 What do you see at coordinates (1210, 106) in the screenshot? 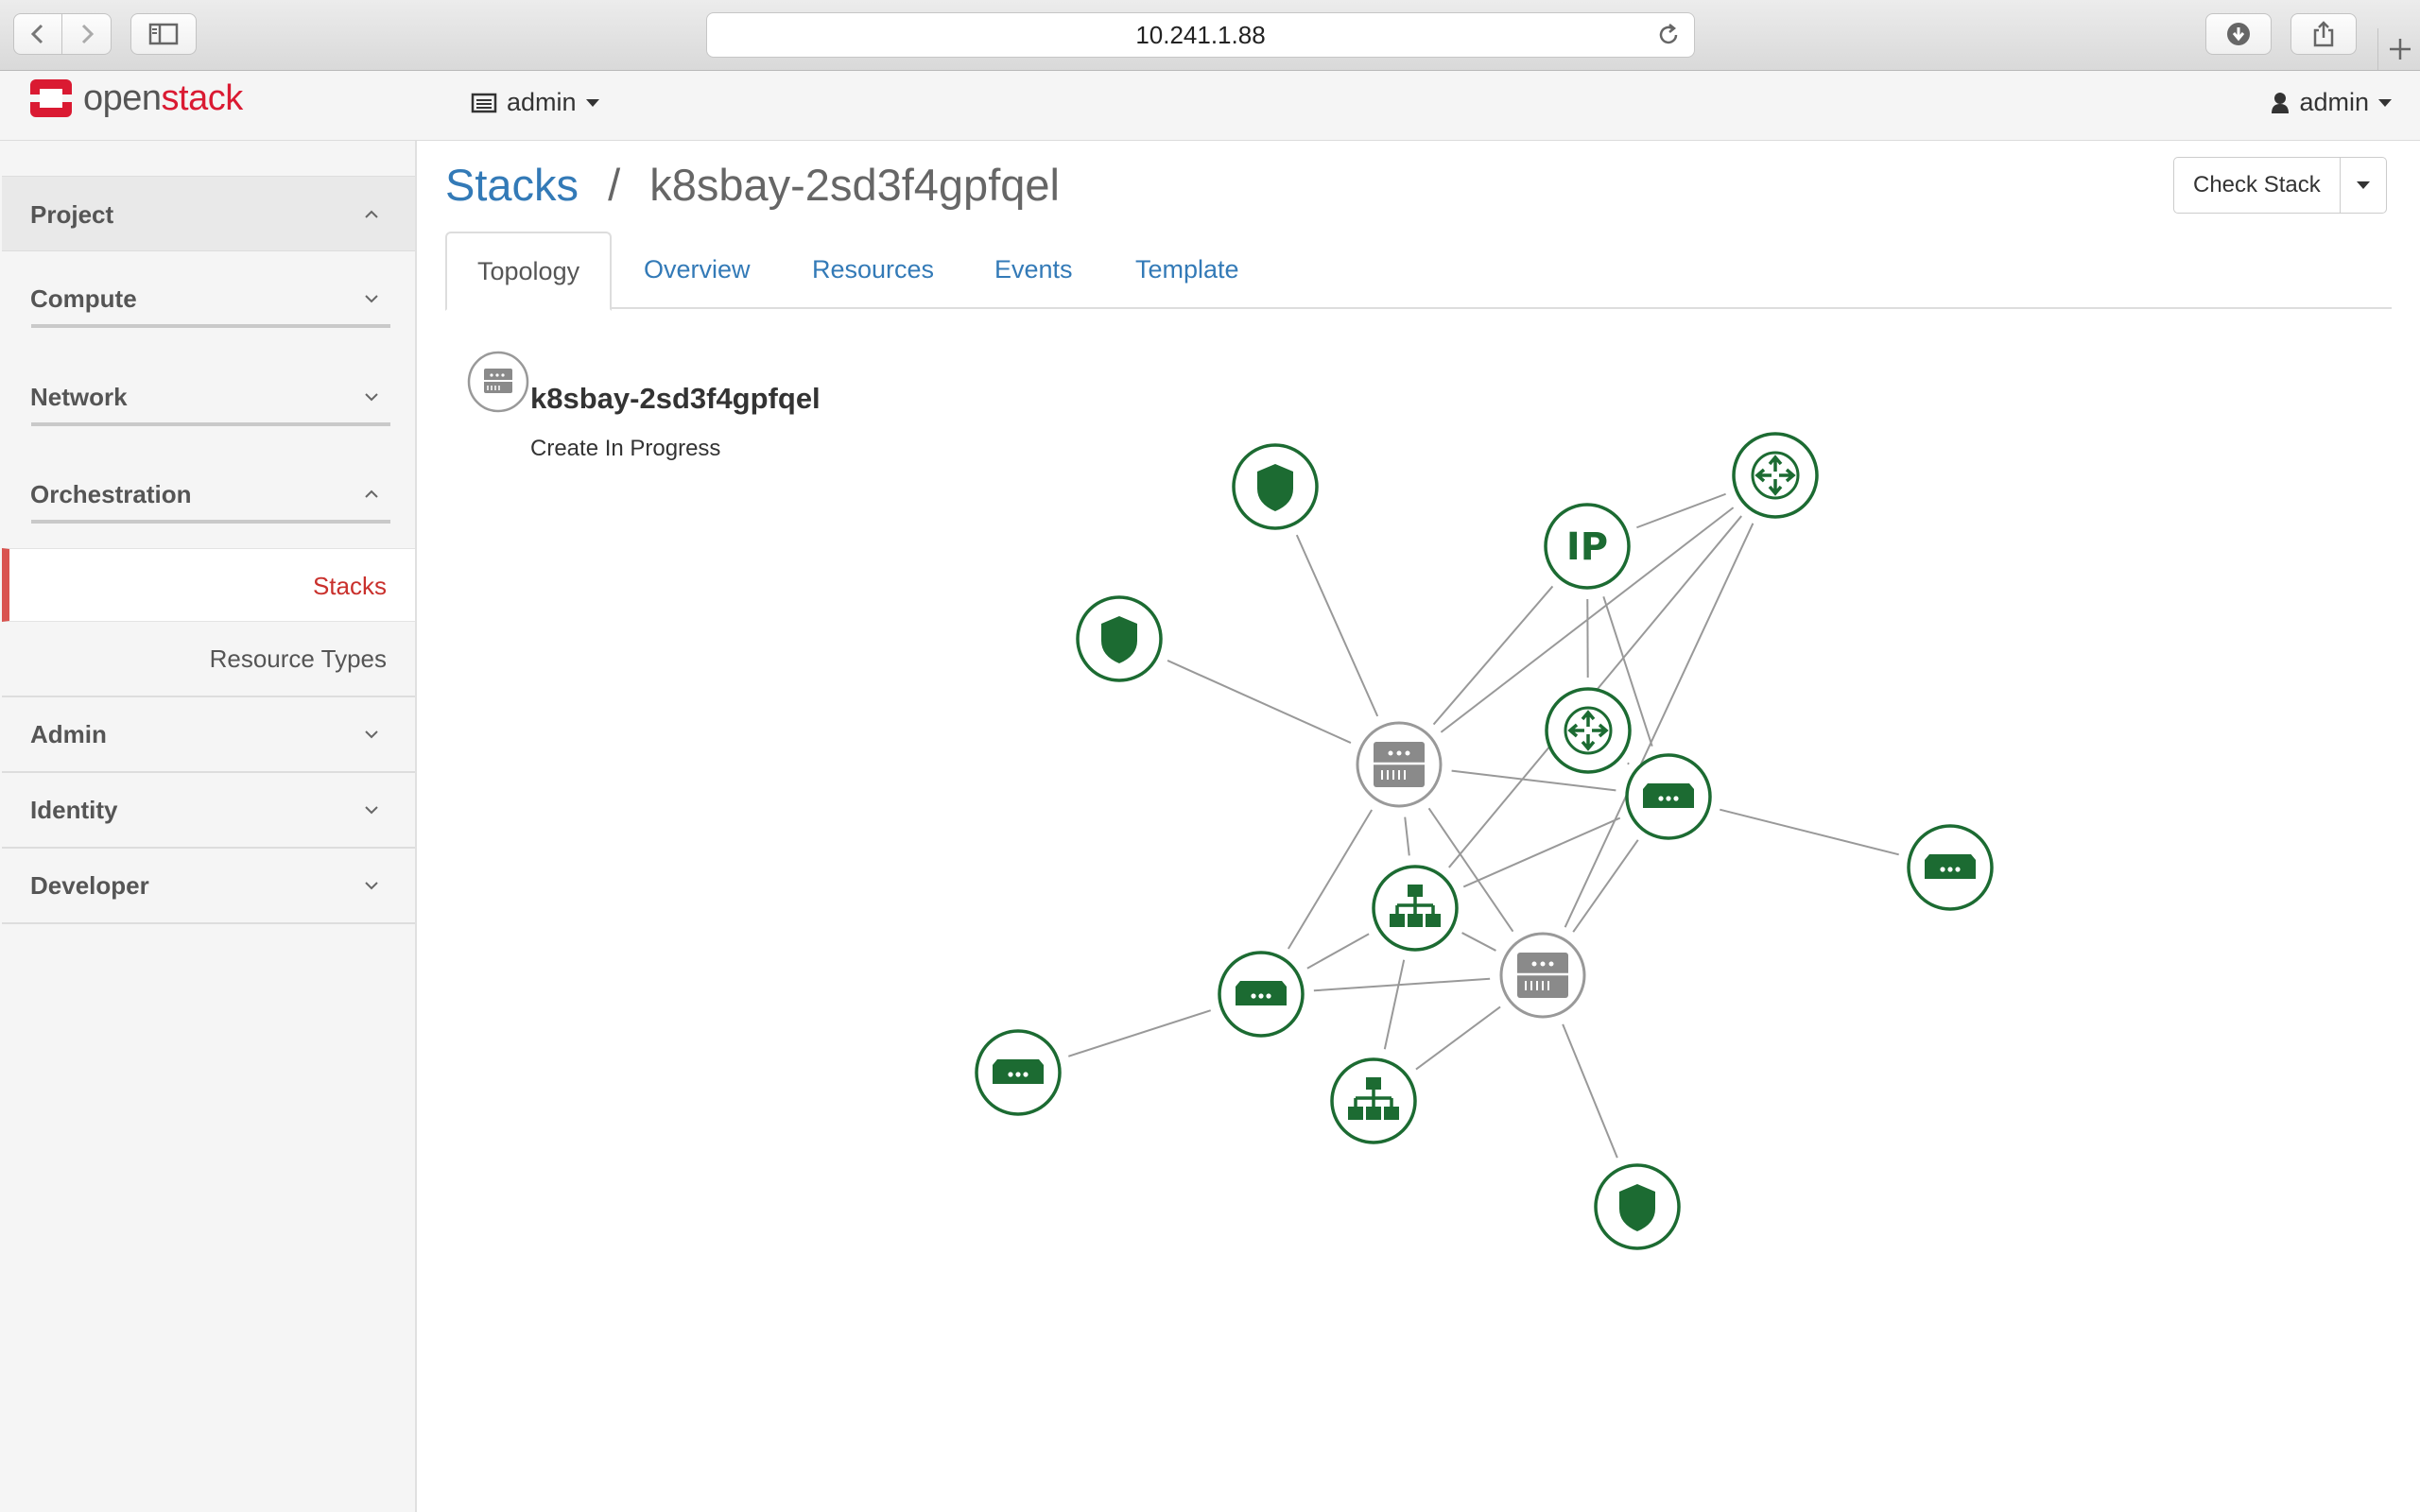
I see `app-header: openstack admin admin` at bounding box center [1210, 106].